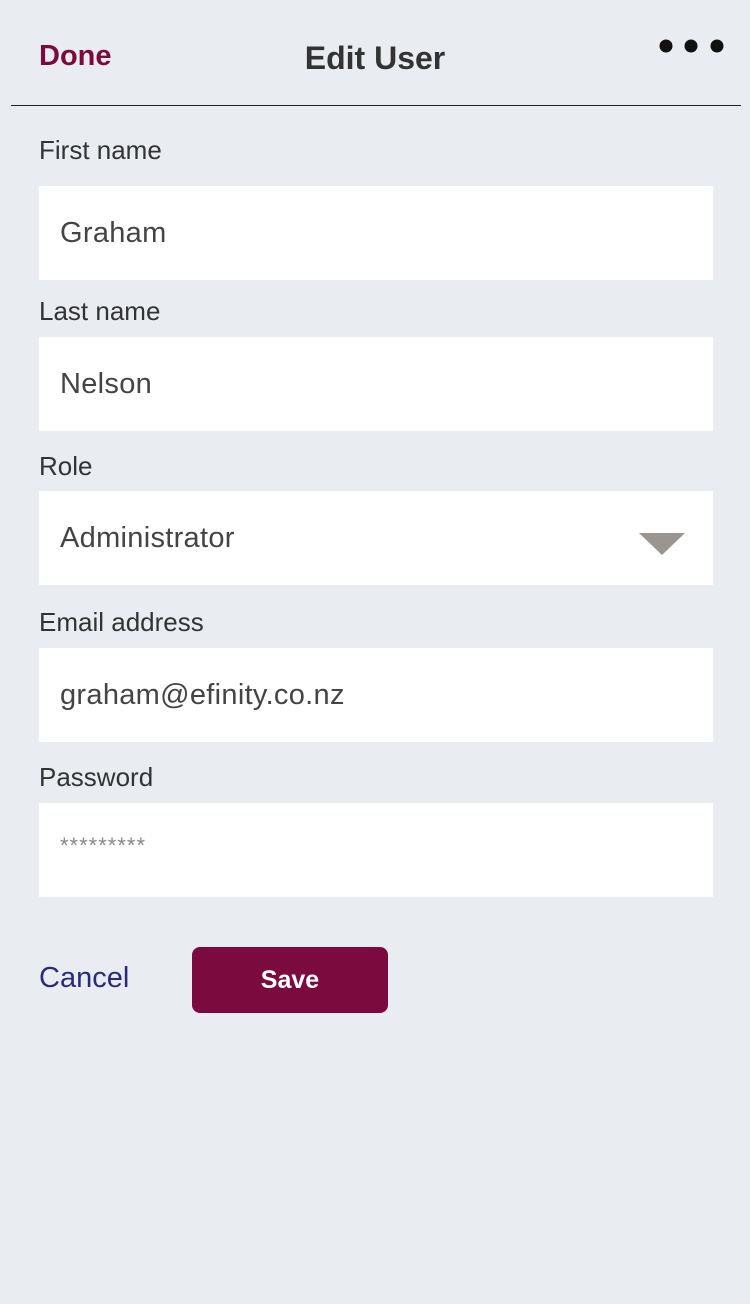  I want to click on app-header: Done Edit User, so click(375, 53).